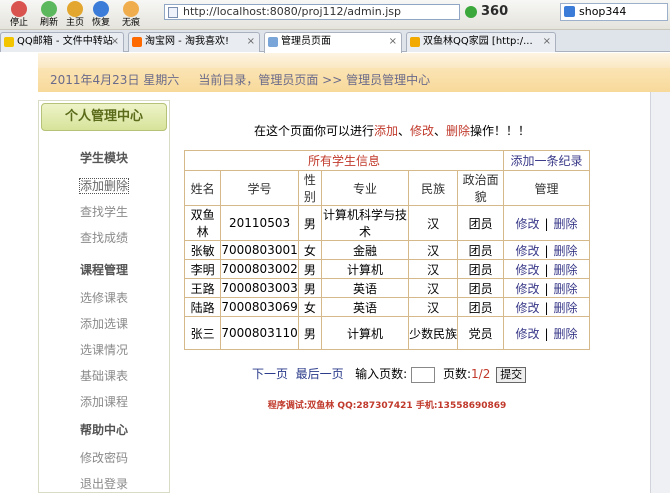  What do you see at coordinates (312, 12) in the screenshot?
I see `address-bar: http://localhost:8080/proj112/admin.jsp` at bounding box center [312, 12].